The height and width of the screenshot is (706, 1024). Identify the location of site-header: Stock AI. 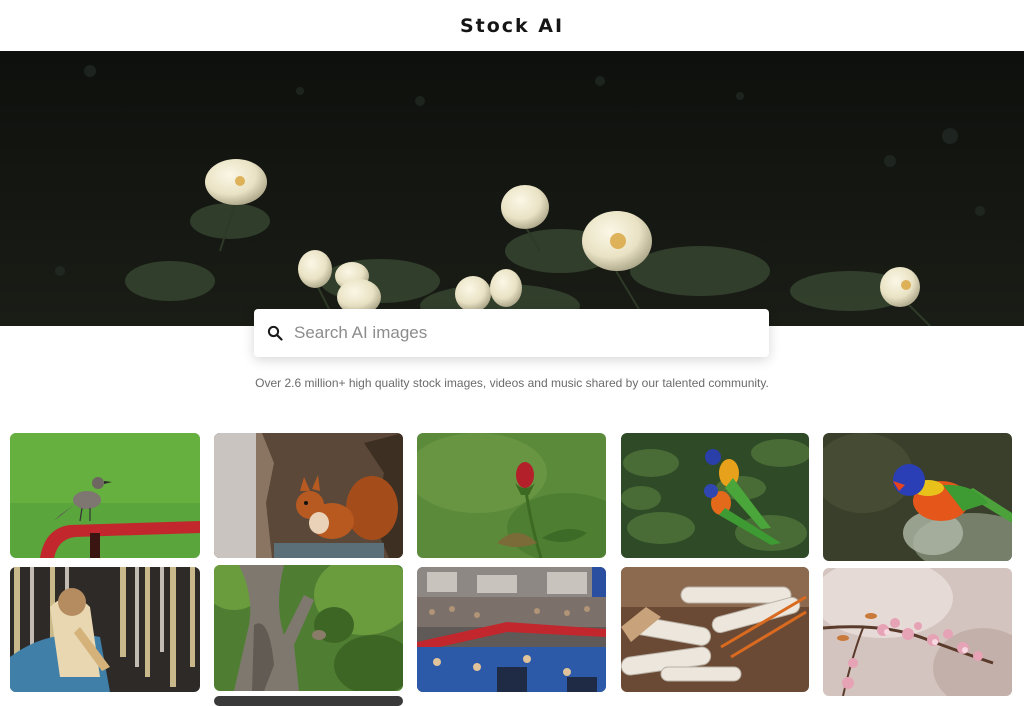
(512, 25).